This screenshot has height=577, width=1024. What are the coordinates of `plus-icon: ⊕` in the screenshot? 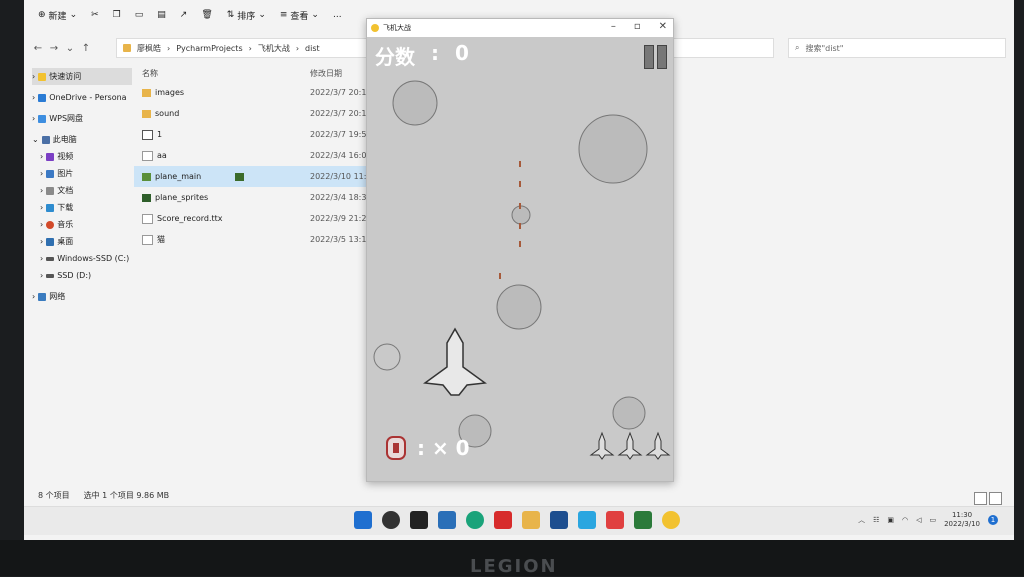 It's located at (42, 15).